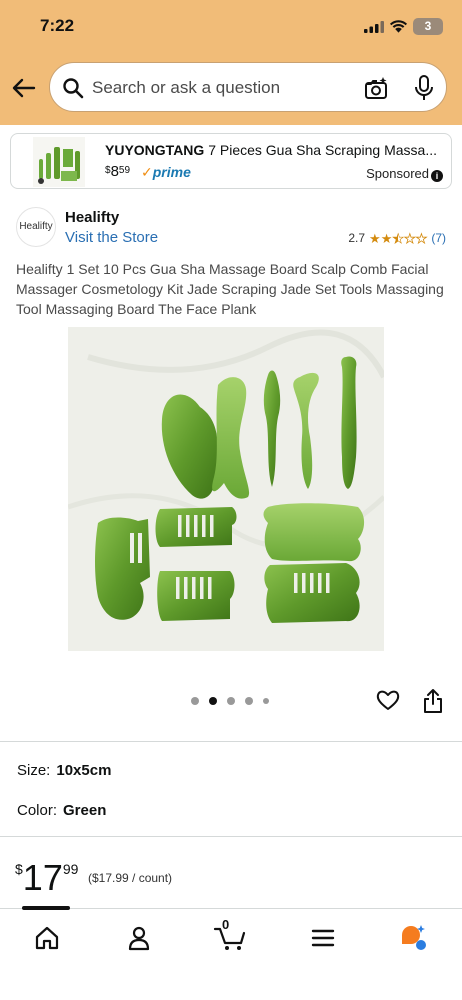 This screenshot has width=462, height=1000. I want to click on account-icon, so click(139, 938).